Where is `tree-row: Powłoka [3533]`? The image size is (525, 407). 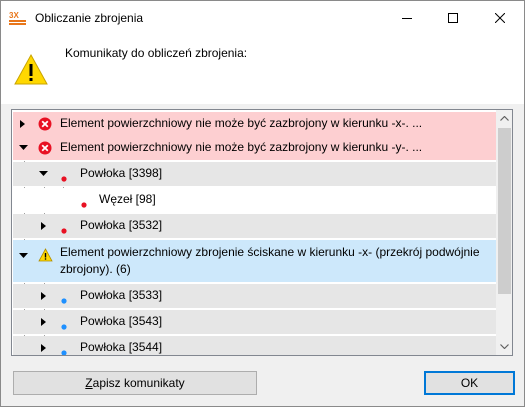 tree-row: Powłoka [3533] is located at coordinates (254, 296).